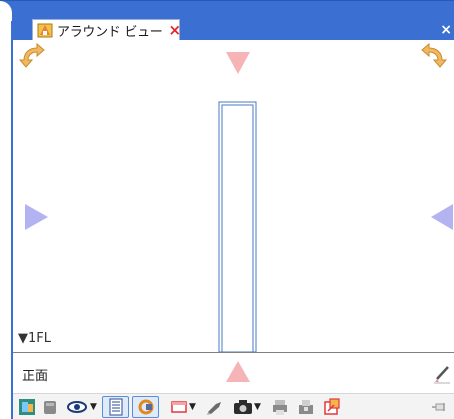 This screenshot has height=419, width=454. What do you see at coordinates (34, 338) in the screenshot?
I see `level-label: ▼1FL` at bounding box center [34, 338].